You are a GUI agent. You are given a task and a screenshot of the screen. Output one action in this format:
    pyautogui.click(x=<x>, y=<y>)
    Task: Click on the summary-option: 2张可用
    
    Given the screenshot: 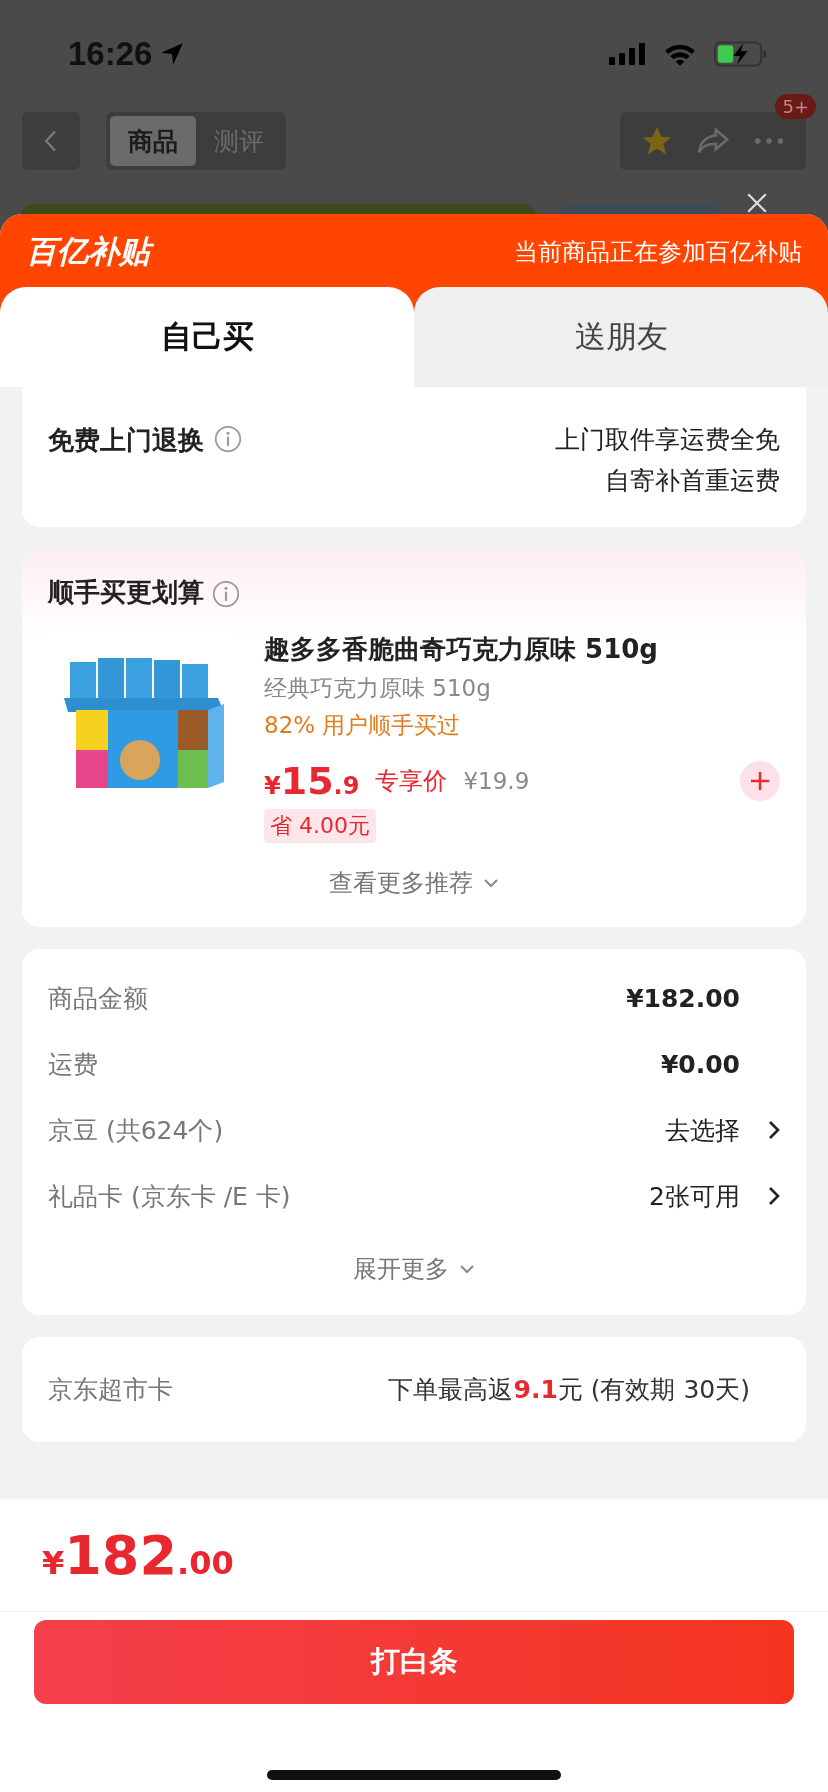 What is the action you would take?
    pyautogui.click(x=694, y=1196)
    